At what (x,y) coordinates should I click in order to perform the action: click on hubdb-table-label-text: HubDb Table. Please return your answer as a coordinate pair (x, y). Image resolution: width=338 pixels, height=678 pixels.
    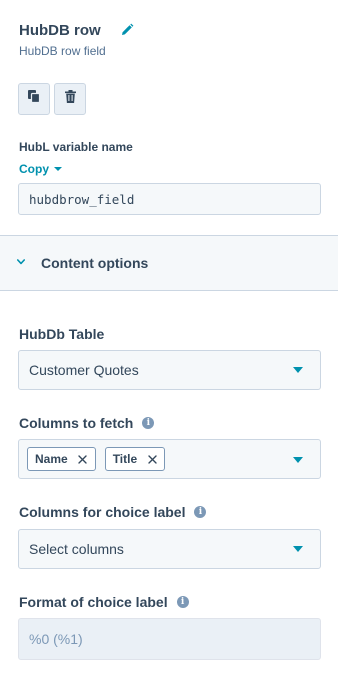
    Looking at the image, I should click on (62, 334).